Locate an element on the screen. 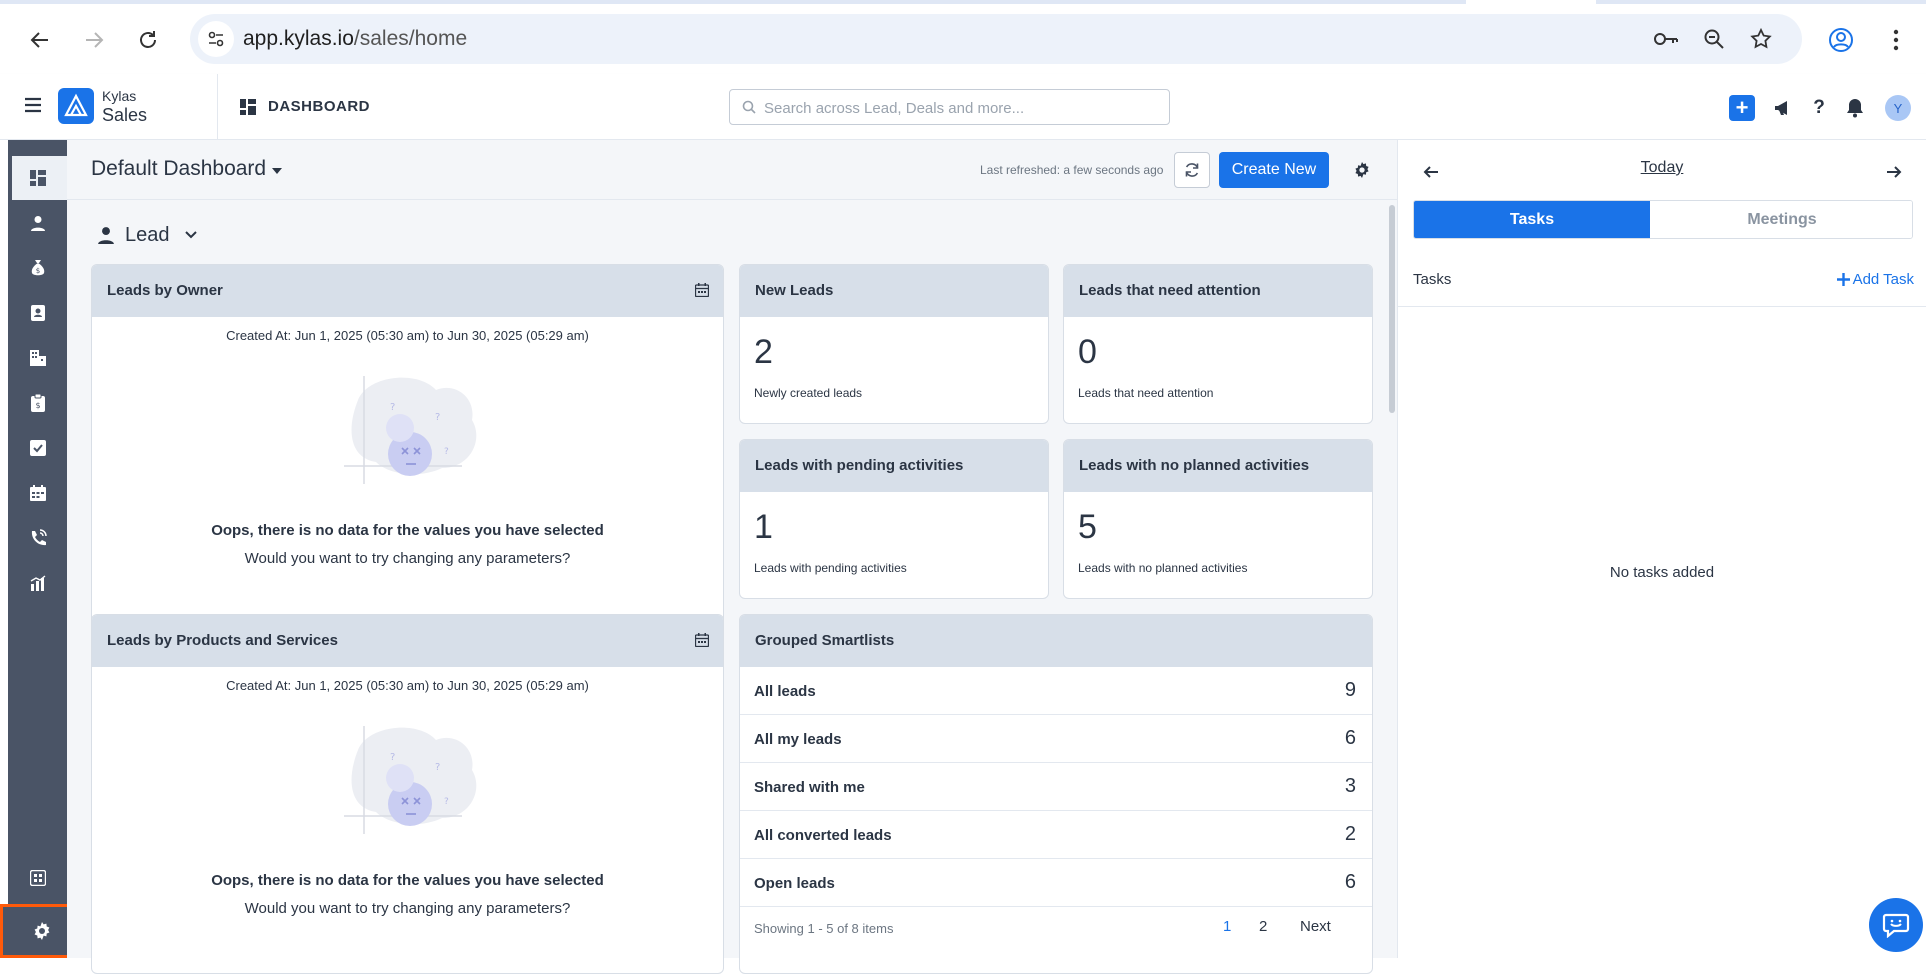  create-new-button: Create New is located at coordinates (1274, 170).